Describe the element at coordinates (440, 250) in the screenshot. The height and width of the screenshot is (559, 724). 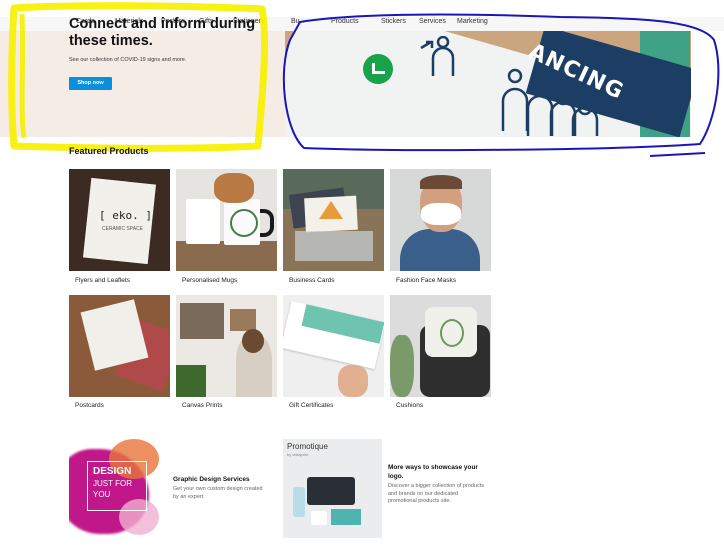
I see `person-shirt` at that location.